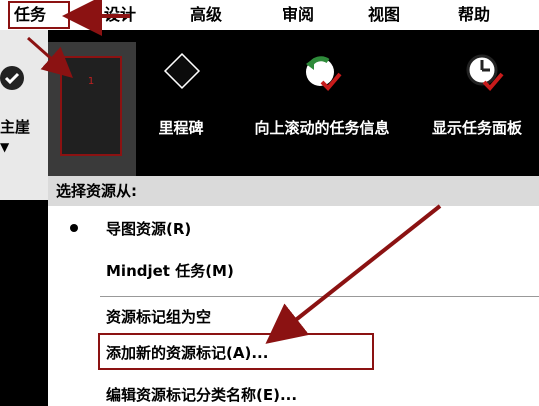 This screenshot has height=406, width=539. Describe the element at coordinates (50, 57) in the screenshot. I see `arrow-to-resources-button` at that location.